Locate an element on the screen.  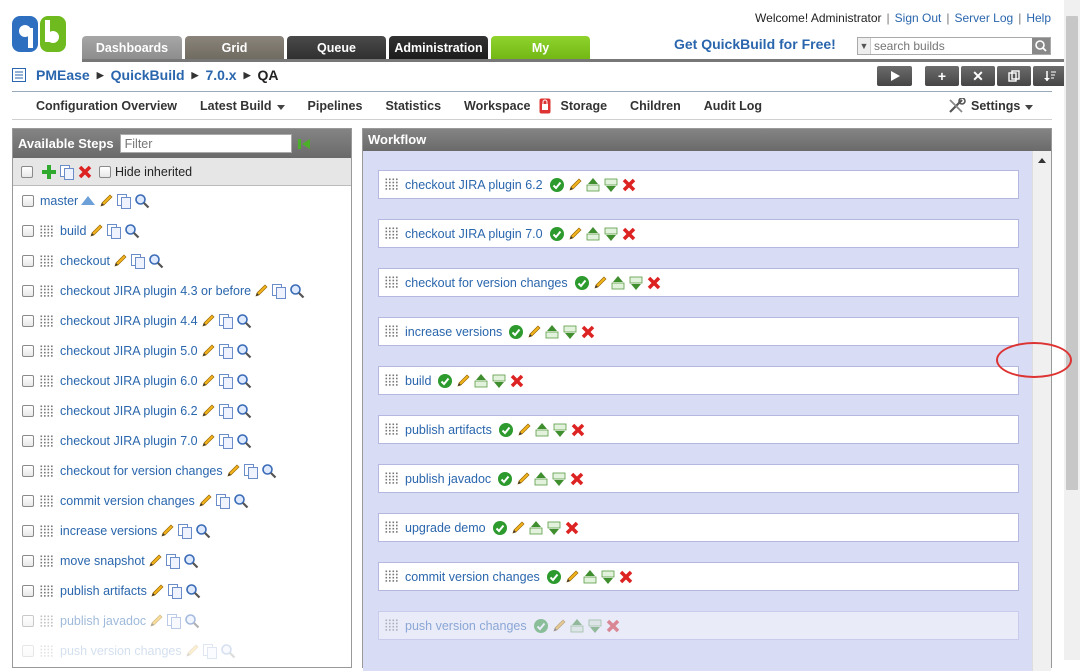
search-button is located at coordinates (1041, 46).